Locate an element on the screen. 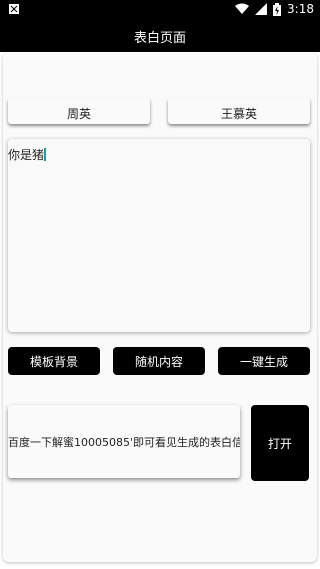 The image size is (320, 569). open-button: 打开 is located at coordinates (280, 443).